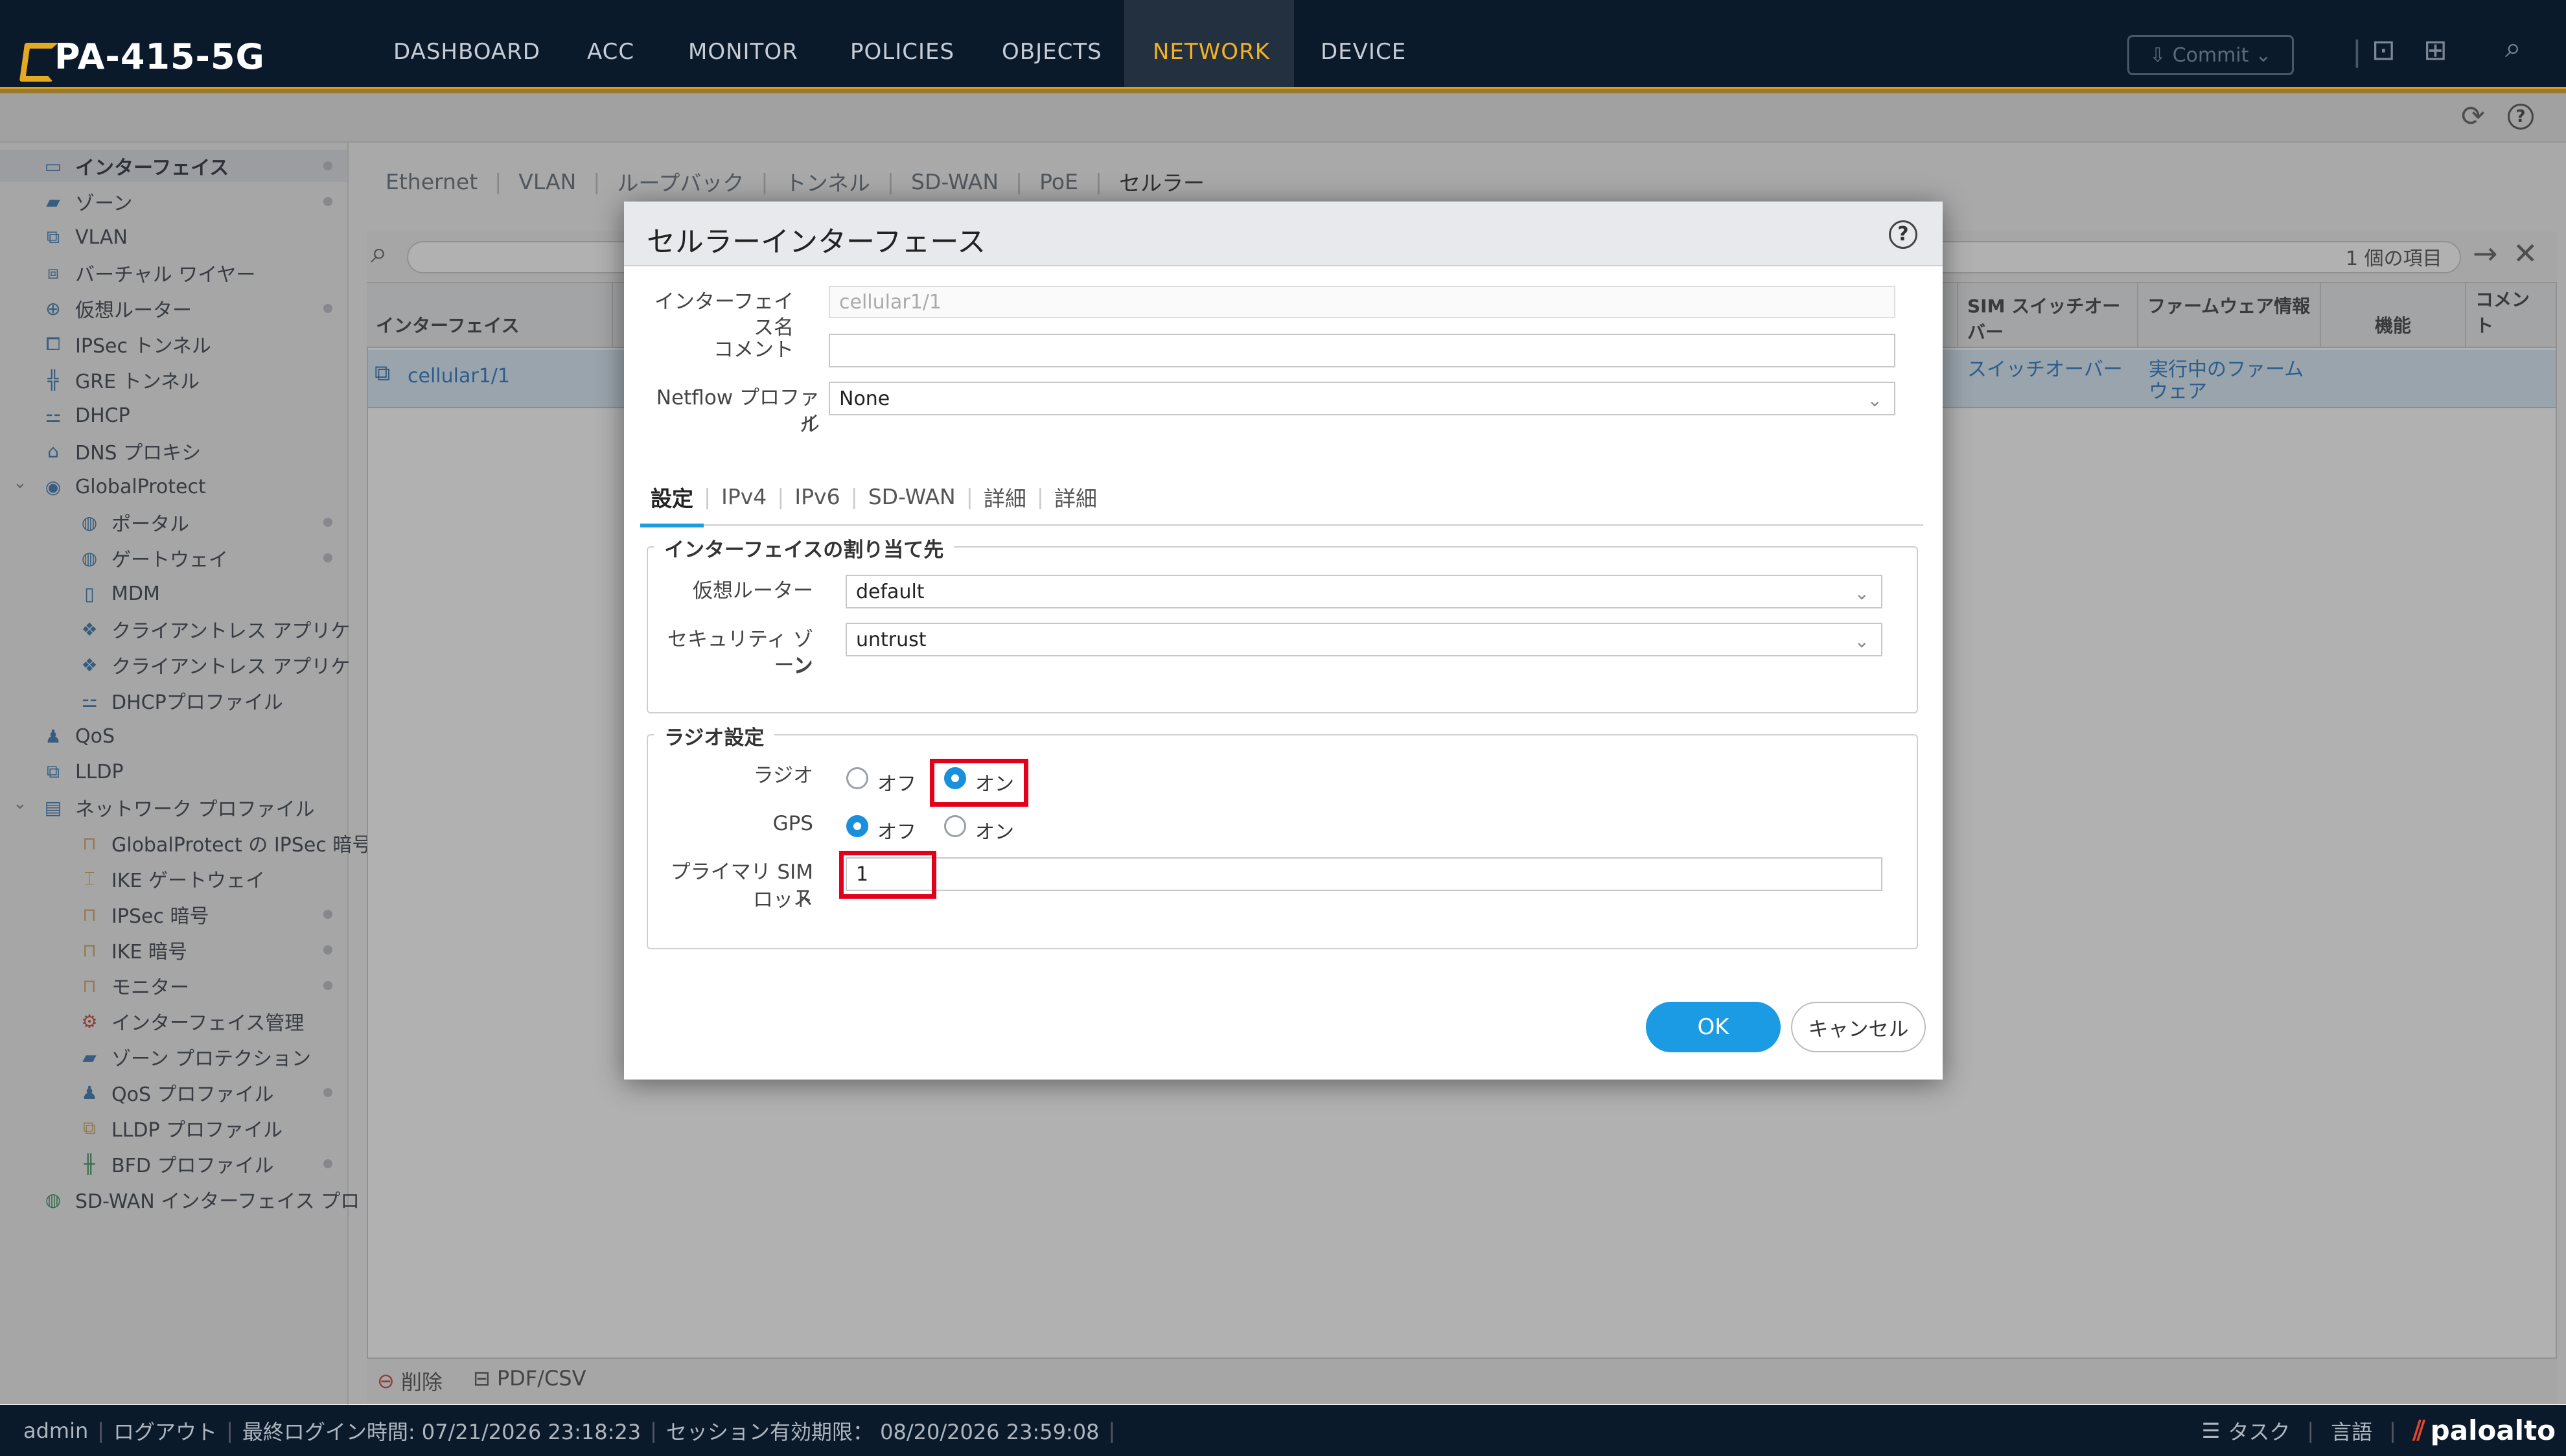  What do you see at coordinates (165, 1431) in the screenshot?
I see `logout-link: ログアウト` at bounding box center [165, 1431].